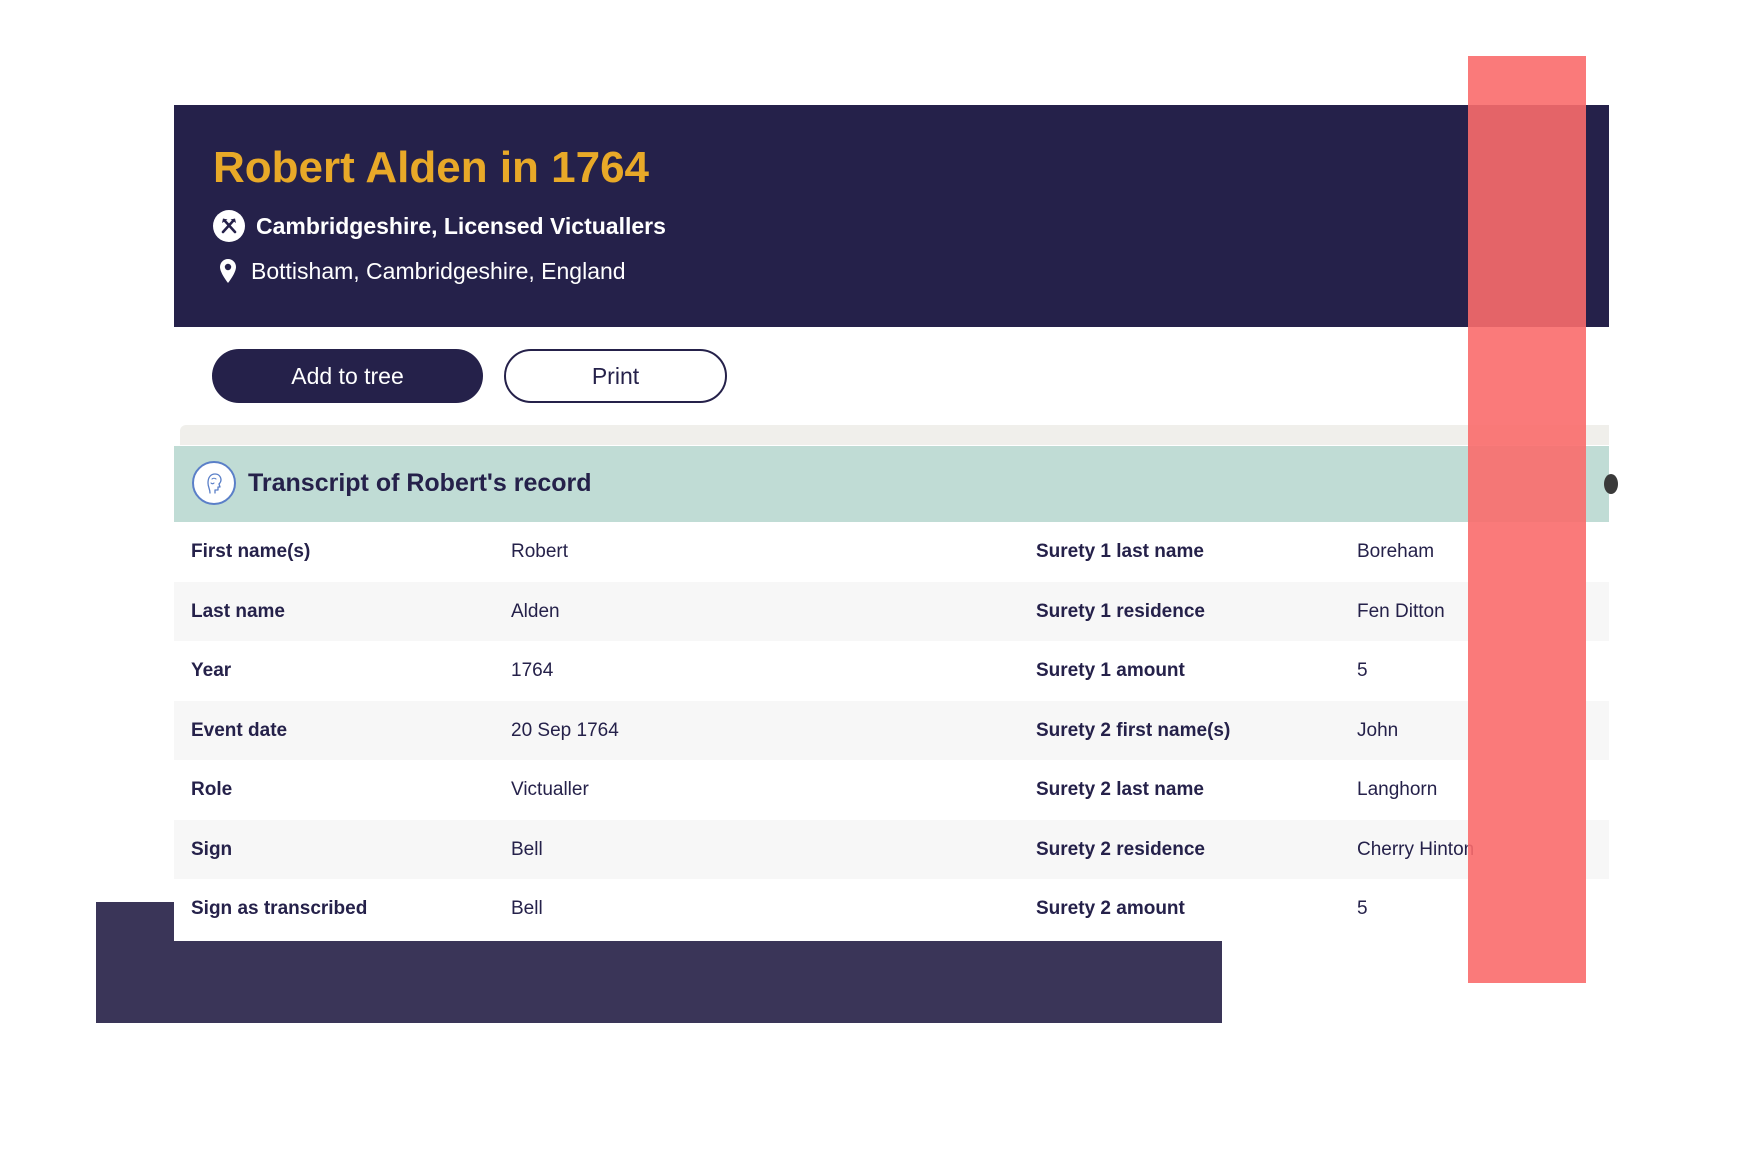 The width and height of the screenshot is (1756, 1170). Describe the element at coordinates (1611, 484) in the screenshot. I see `partial-circle-button` at that location.